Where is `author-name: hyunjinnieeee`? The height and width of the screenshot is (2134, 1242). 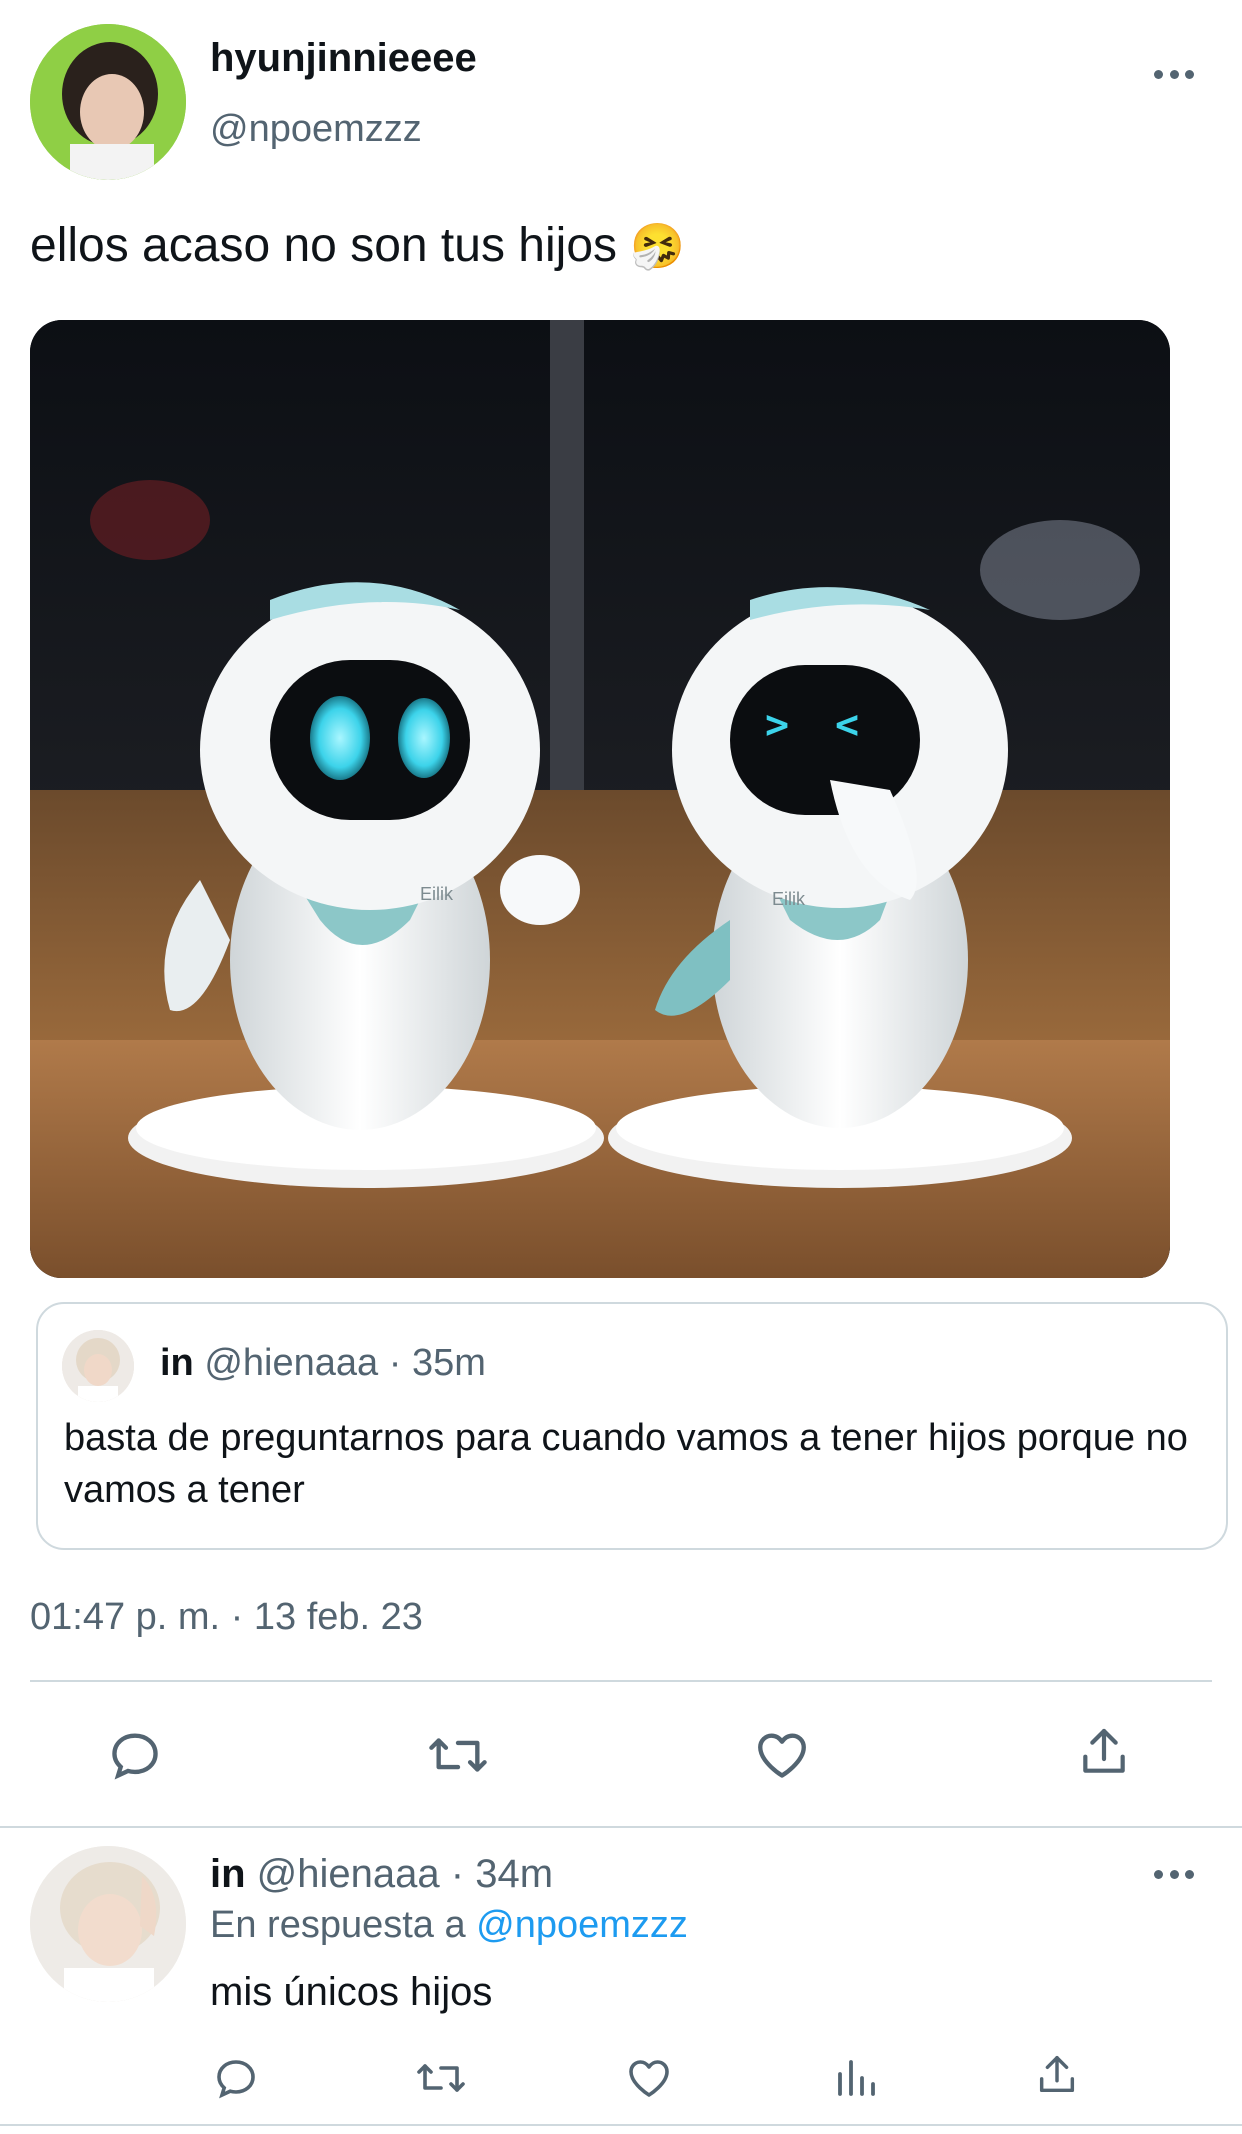
author-name: hyunjinnieeee is located at coordinates (343, 58).